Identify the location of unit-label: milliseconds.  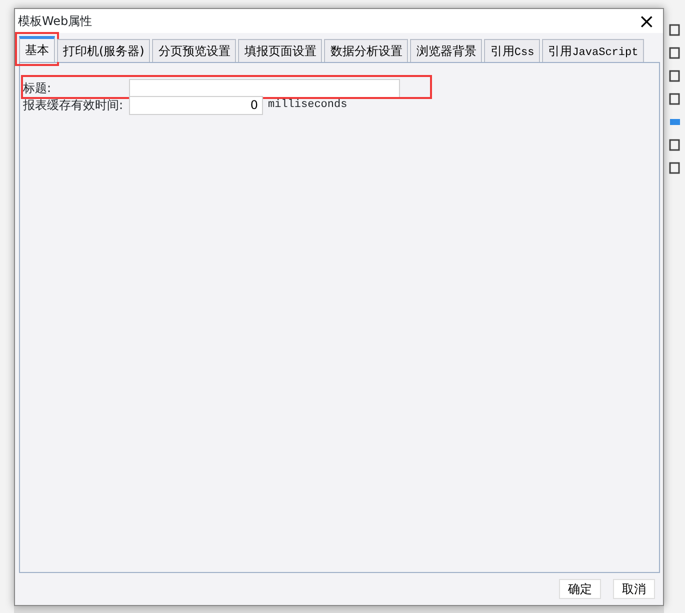
(308, 105).